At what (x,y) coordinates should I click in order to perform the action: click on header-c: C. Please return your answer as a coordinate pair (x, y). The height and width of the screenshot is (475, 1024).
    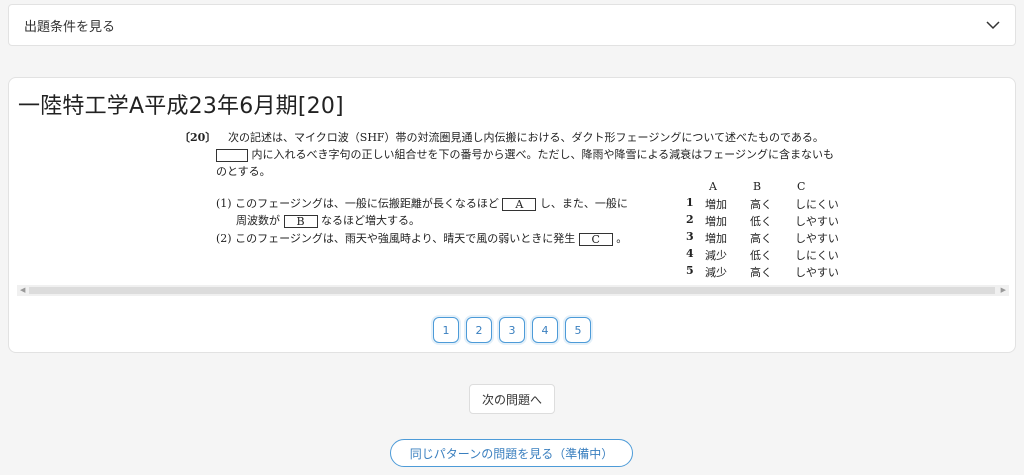
    Looking at the image, I should click on (801, 186).